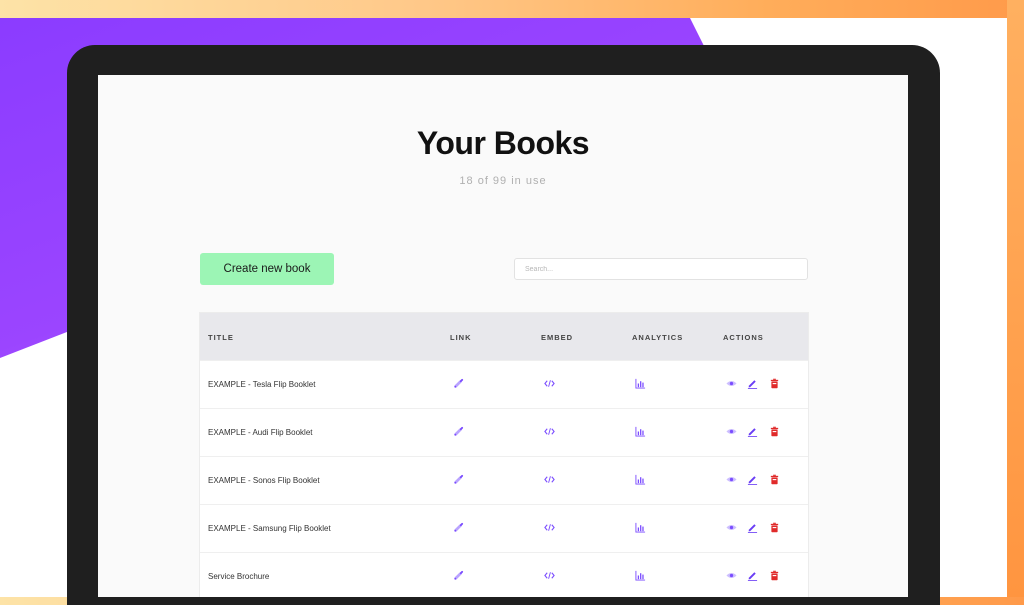 The width and height of the screenshot is (1024, 605). What do you see at coordinates (504, 432) in the screenshot?
I see `table-row: EXAMPLE - Audi Flip Booklet` at bounding box center [504, 432].